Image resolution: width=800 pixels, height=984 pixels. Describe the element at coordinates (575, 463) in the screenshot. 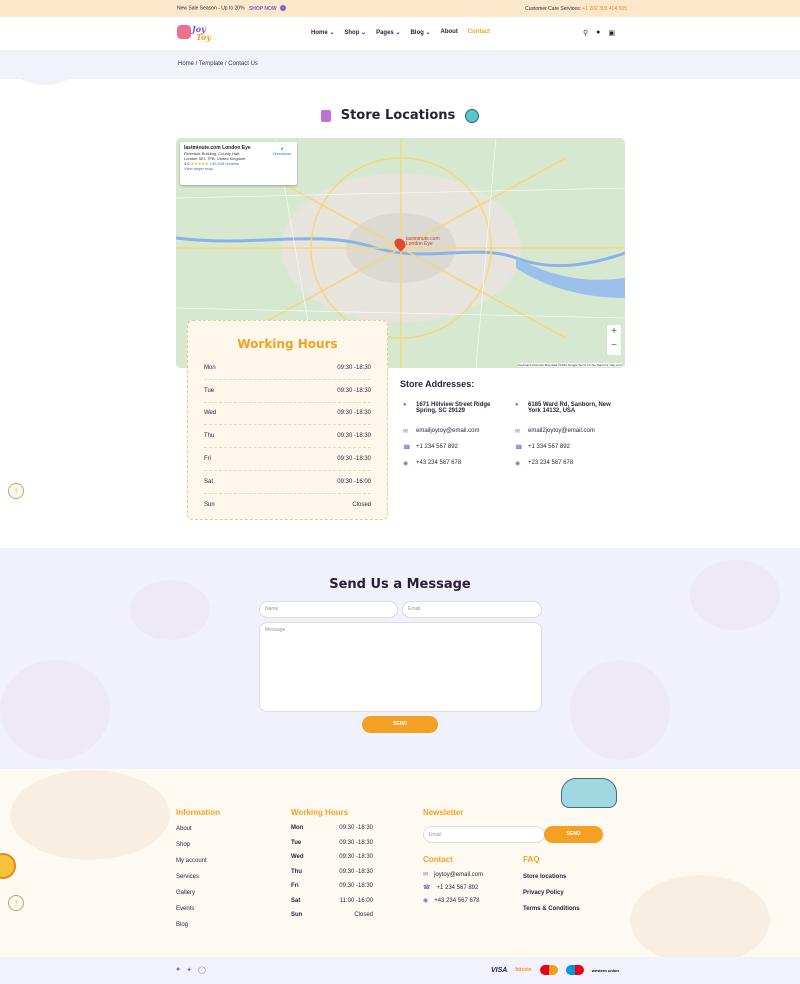

I see `chat-text: +23 234 567 678` at that location.